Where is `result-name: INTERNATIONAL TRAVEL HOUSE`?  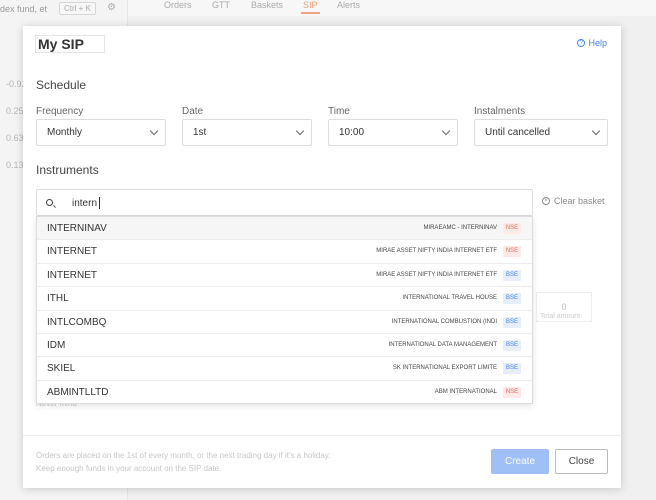
result-name: INTERNATIONAL TRAVEL HOUSE is located at coordinates (449, 298).